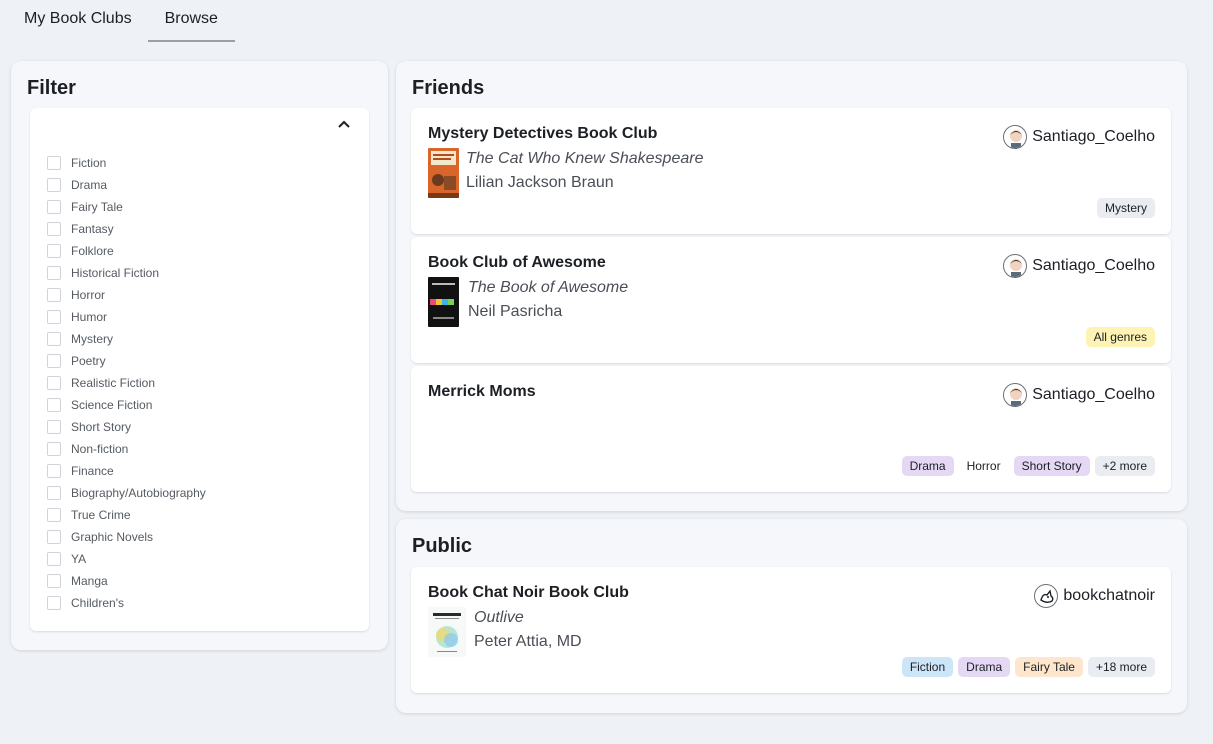 Image resolution: width=1213 pixels, height=744 pixels. What do you see at coordinates (92, 229) in the screenshot?
I see `genre-label: Fantasy` at bounding box center [92, 229].